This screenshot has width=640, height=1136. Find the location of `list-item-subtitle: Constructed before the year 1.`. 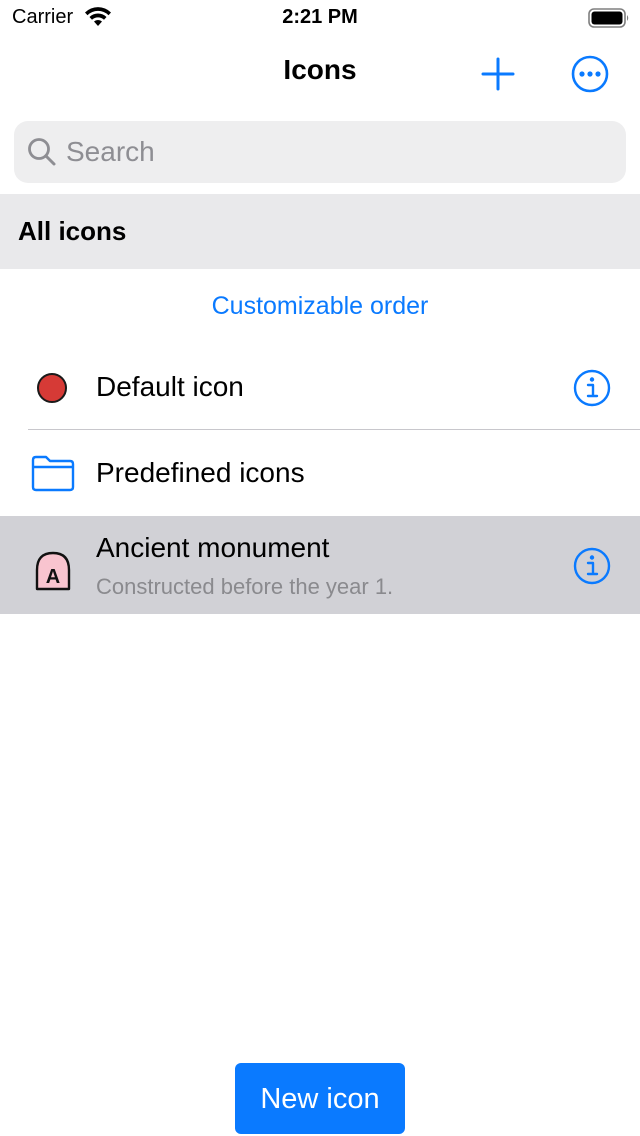

list-item-subtitle: Constructed before the year 1. is located at coordinates (245, 586).